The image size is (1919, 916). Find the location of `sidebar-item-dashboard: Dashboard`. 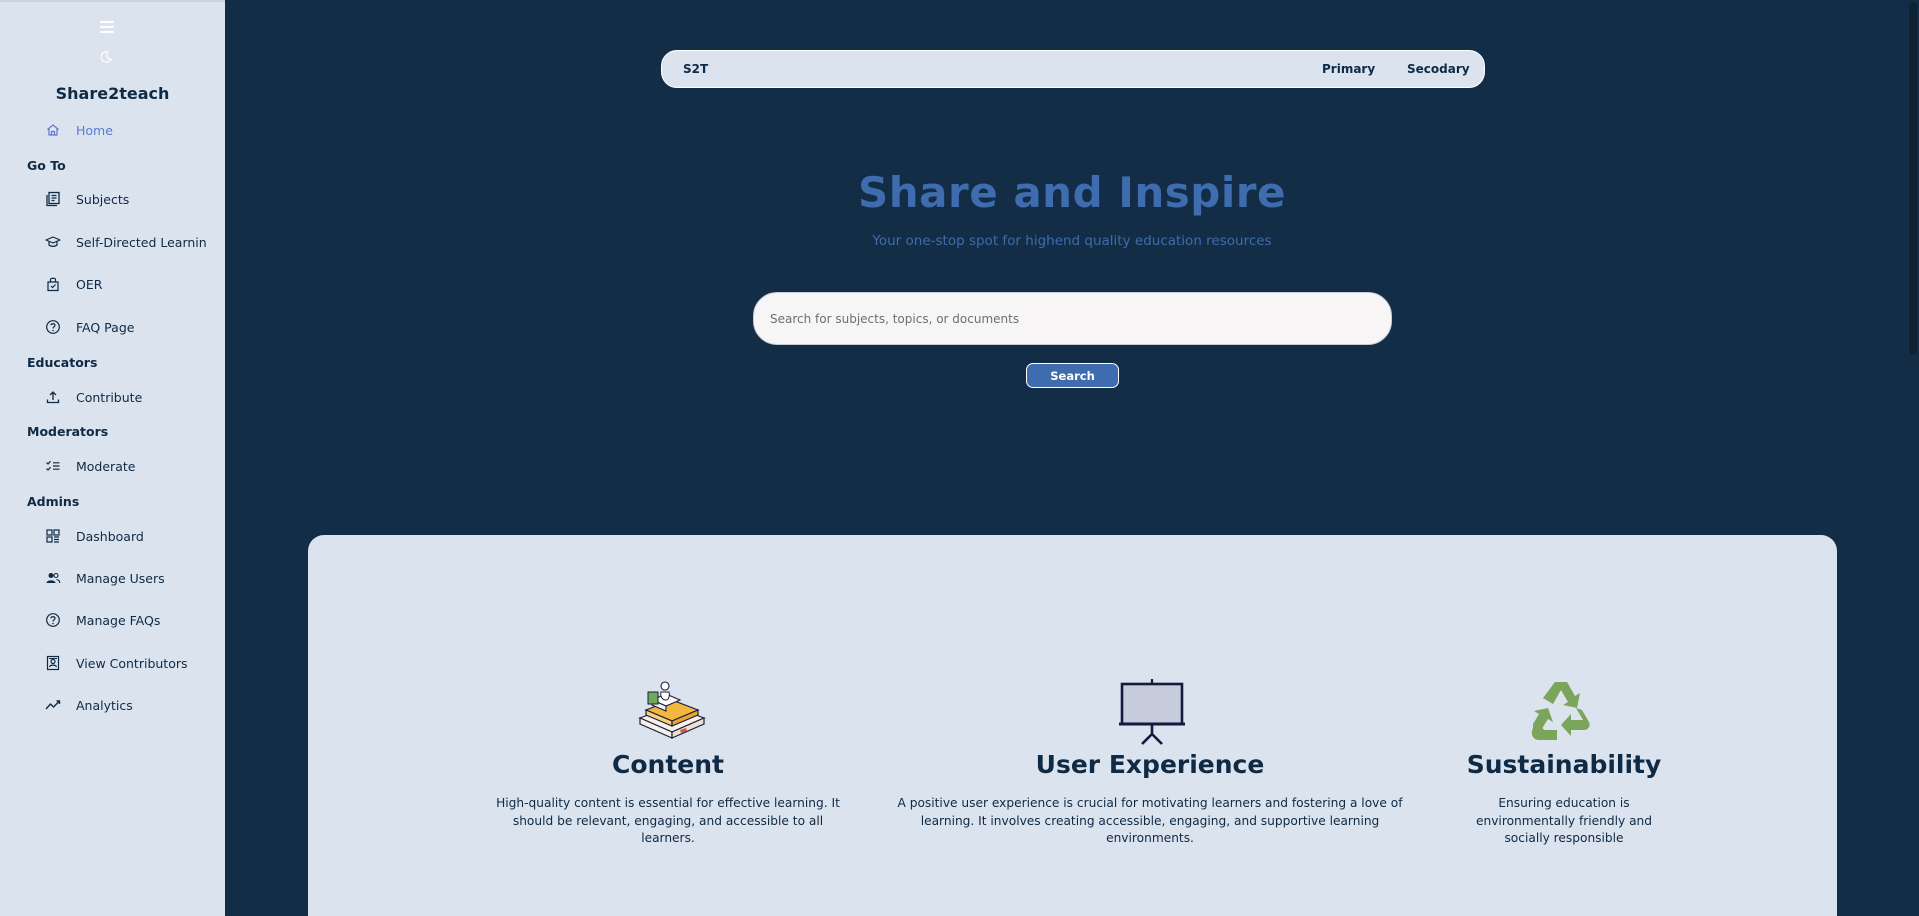

sidebar-item-dashboard: Dashboard is located at coordinates (94, 536).